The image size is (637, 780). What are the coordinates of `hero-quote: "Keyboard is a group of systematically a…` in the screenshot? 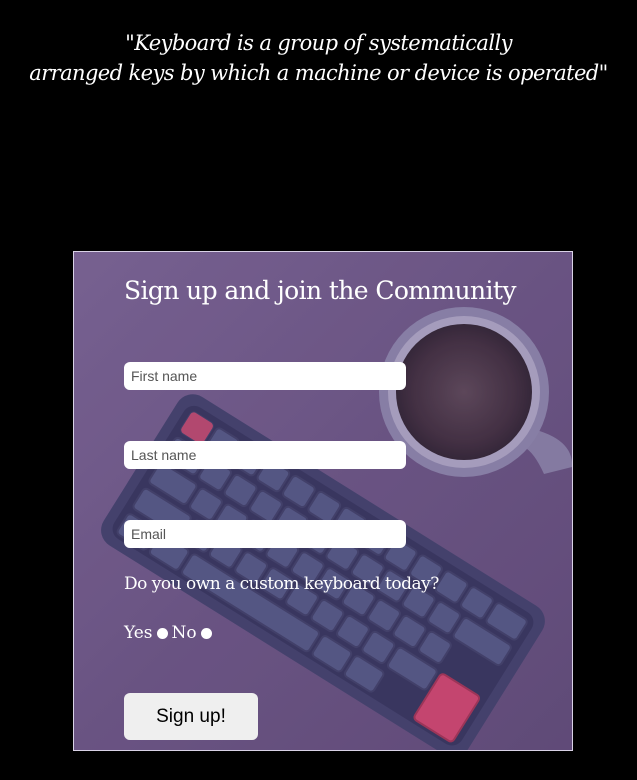 It's located at (318, 58).